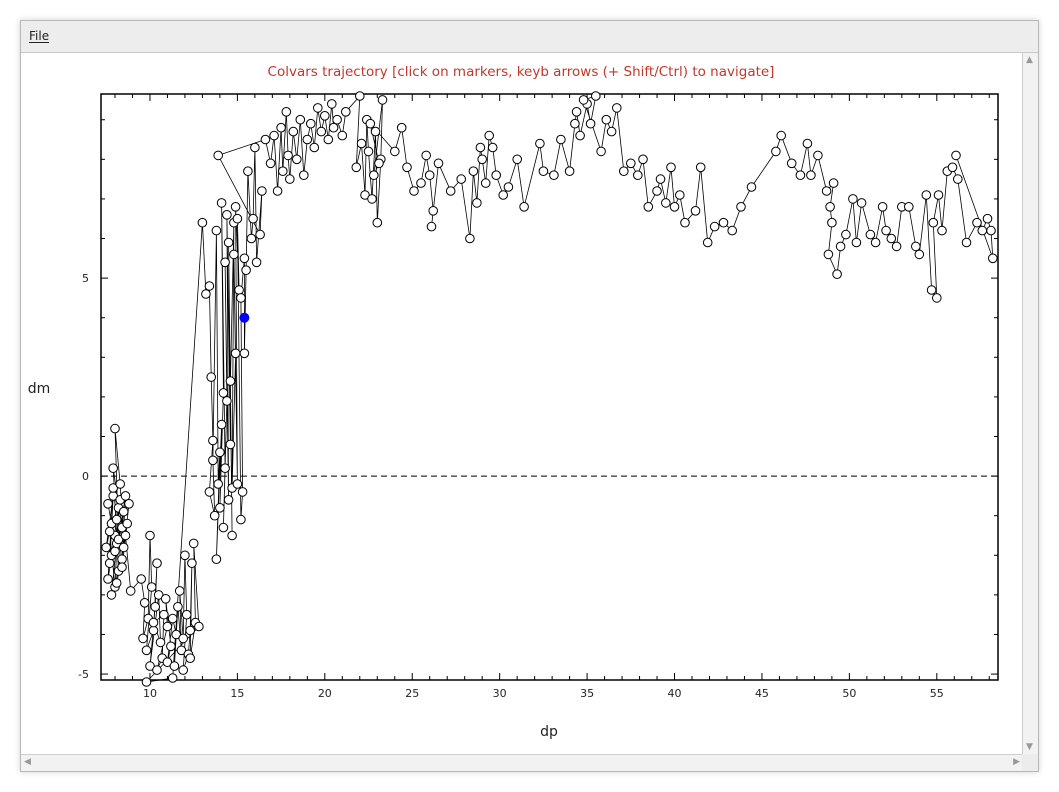 The width and height of the screenshot is (1059, 792). What do you see at coordinates (1029, 60) in the screenshot?
I see `scroll-up-icon: ▲` at bounding box center [1029, 60].